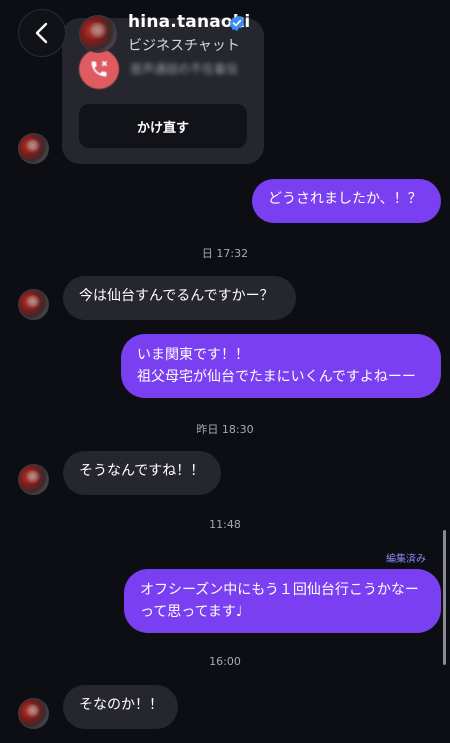  What do you see at coordinates (276, 377) in the screenshot?
I see `message-line: 祖父母宅が仙台でたまにいくんですよねーー` at bounding box center [276, 377].